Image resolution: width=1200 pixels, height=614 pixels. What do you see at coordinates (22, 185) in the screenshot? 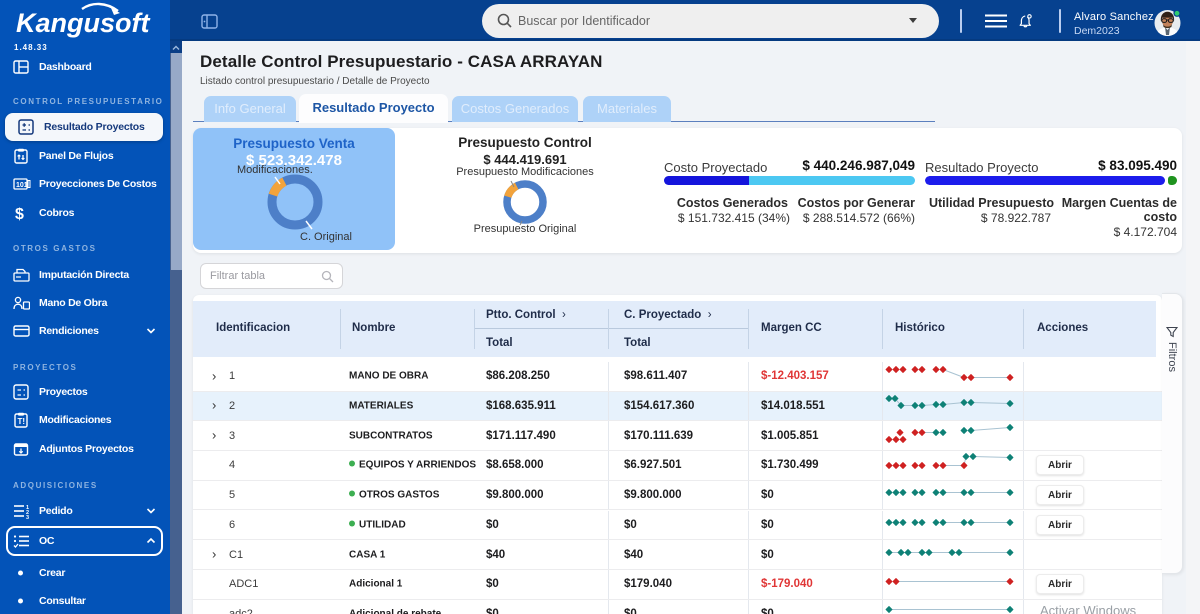
I see `svg-text: 101` at bounding box center [22, 185].